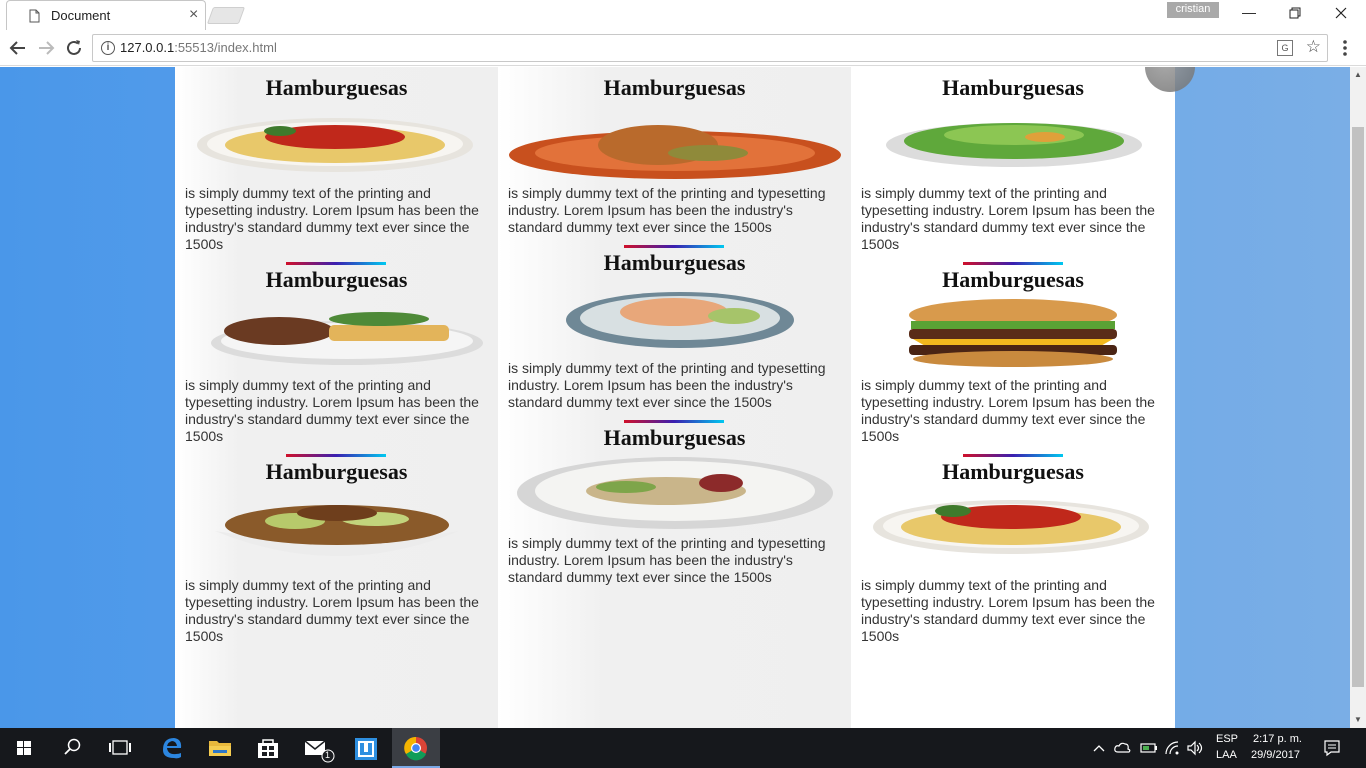  I want to click on windows-taskbar: 1 ESP LAA 2:17 p. m. 29/9/2017, so click(683, 748).